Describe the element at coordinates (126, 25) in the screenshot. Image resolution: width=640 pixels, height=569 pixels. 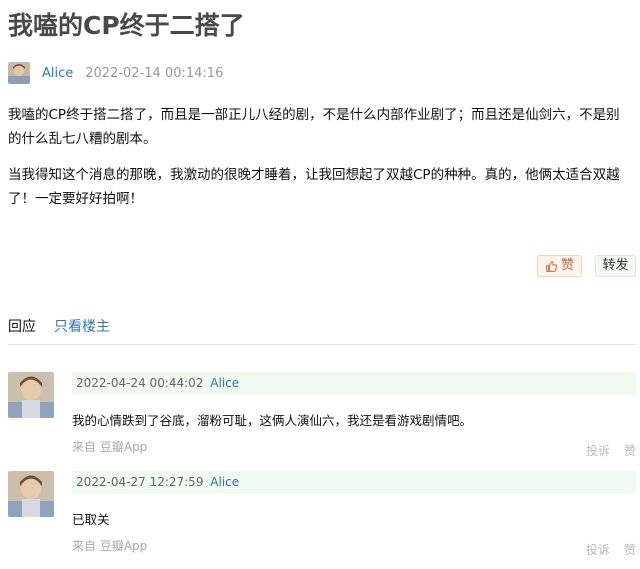
I see `post-title: 我嗑的CP终于二搭了` at that location.